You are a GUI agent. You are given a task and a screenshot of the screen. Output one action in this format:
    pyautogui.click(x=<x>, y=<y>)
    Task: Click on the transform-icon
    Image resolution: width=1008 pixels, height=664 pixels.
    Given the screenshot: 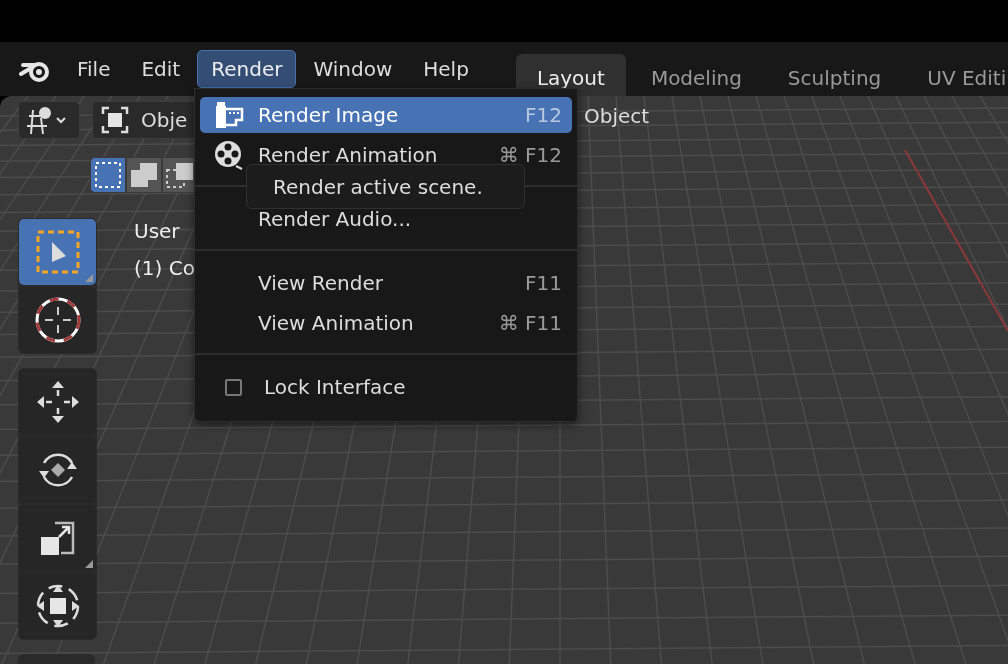 What is the action you would take?
    pyautogui.click(x=57, y=606)
    